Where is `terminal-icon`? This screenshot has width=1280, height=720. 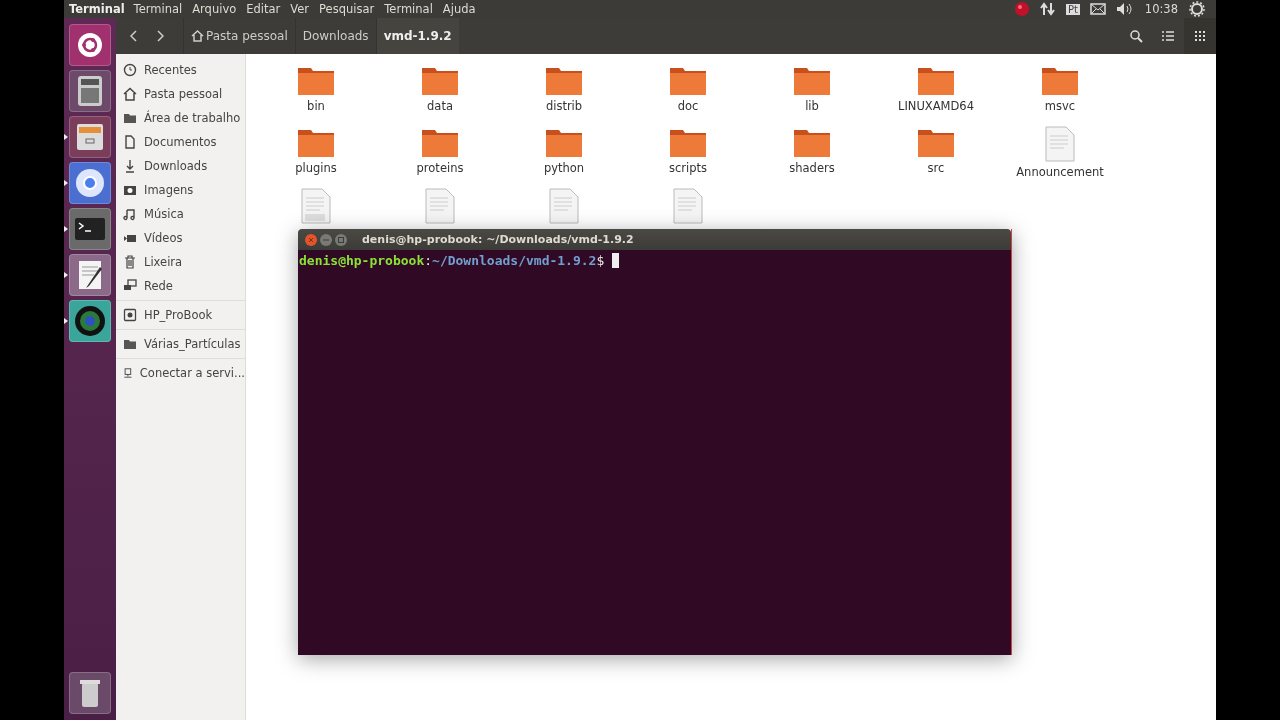
terminal-icon is located at coordinates (90, 229).